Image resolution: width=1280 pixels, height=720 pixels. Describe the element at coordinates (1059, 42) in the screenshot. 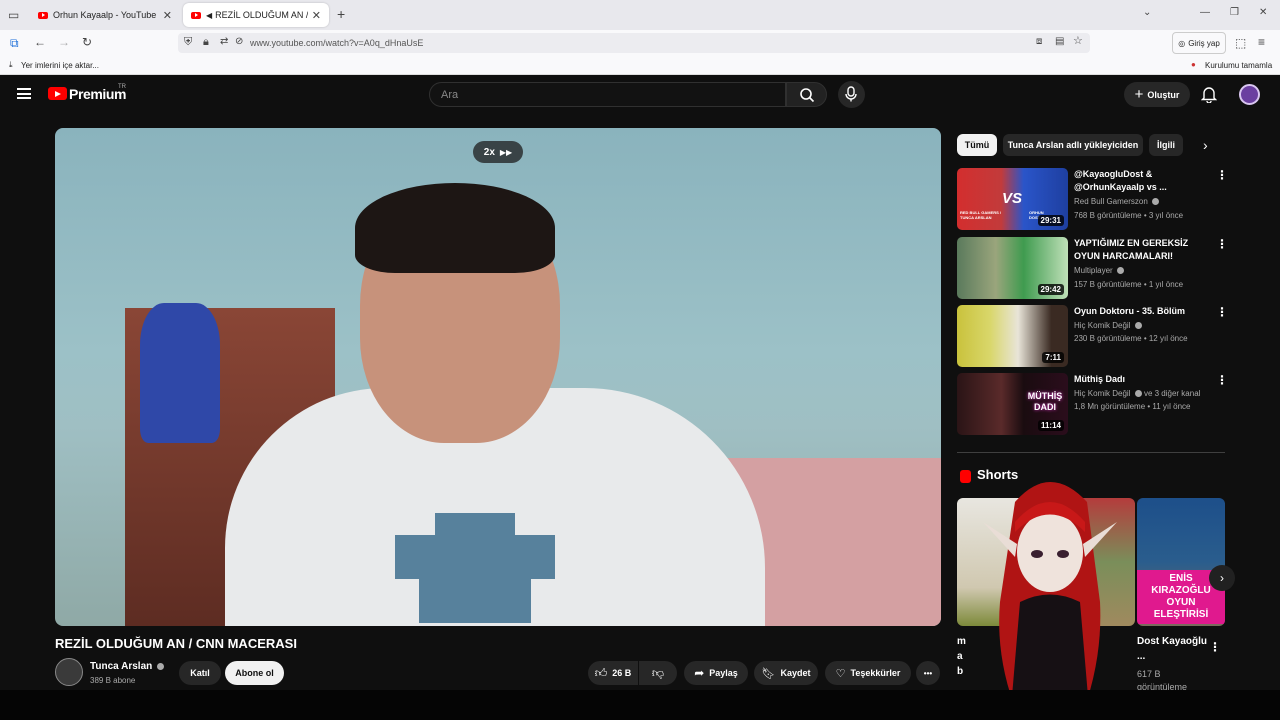

I see `reader-view-icon: ▤` at that location.